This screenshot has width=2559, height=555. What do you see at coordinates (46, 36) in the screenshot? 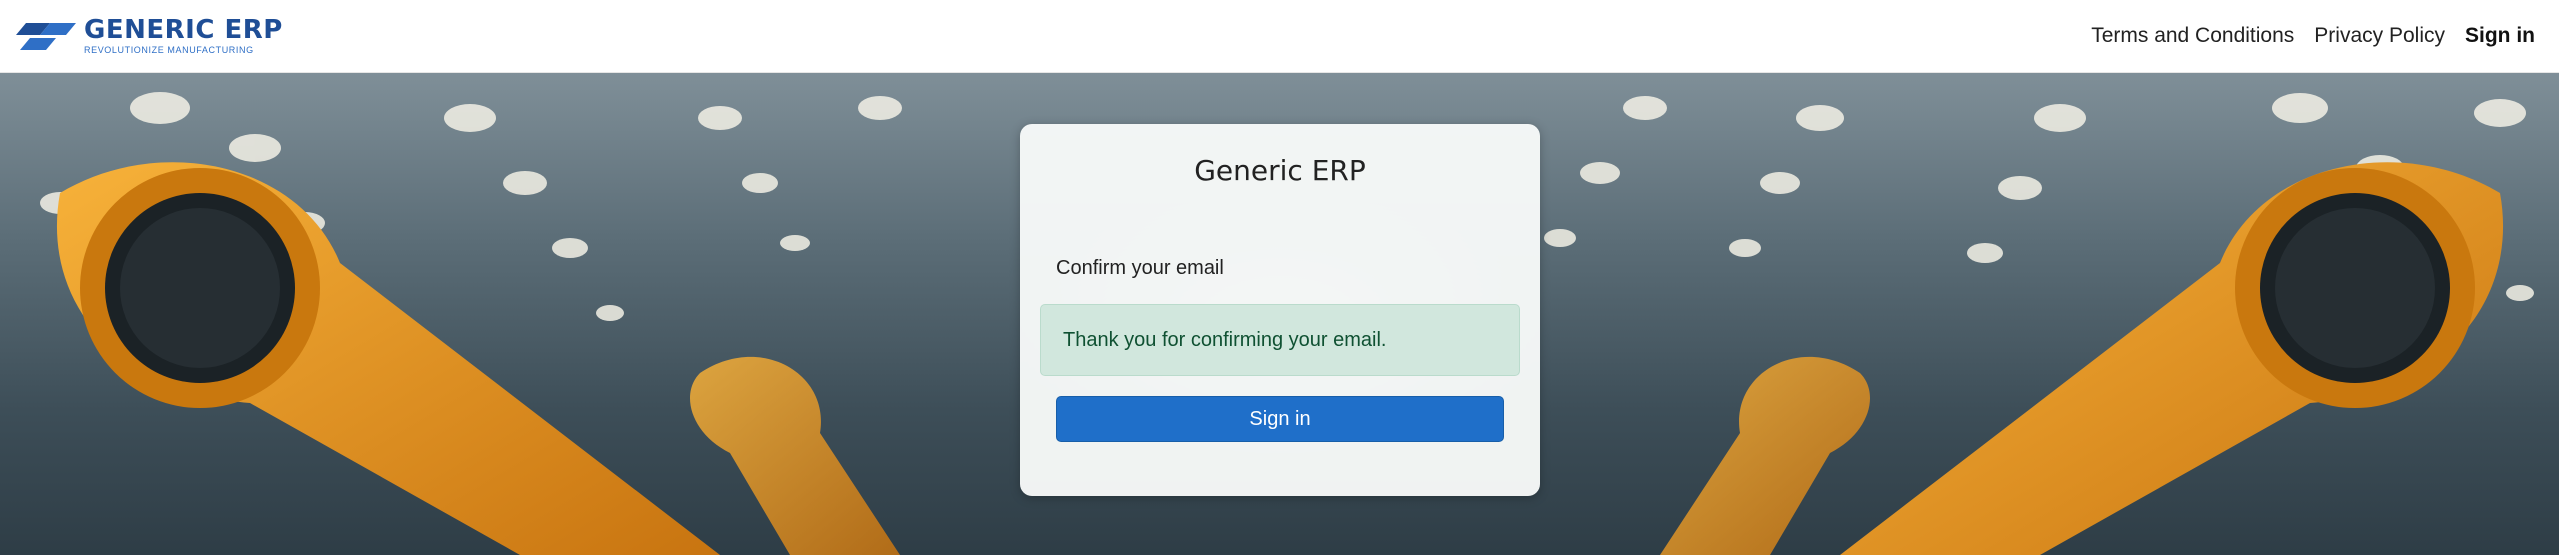
I see `logo-icon` at bounding box center [46, 36].